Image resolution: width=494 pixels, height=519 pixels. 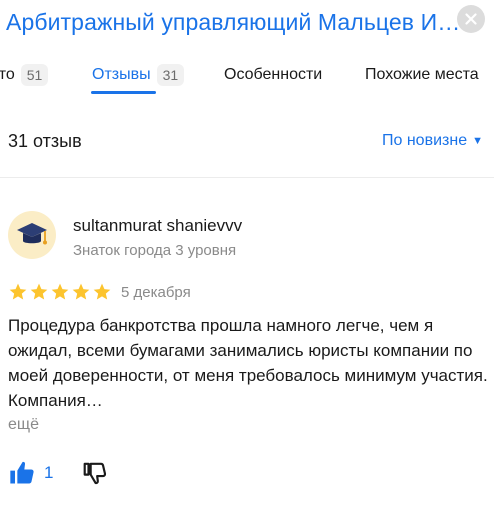 I want to click on sort-dropdown: По новизне ▼, so click(x=432, y=141).